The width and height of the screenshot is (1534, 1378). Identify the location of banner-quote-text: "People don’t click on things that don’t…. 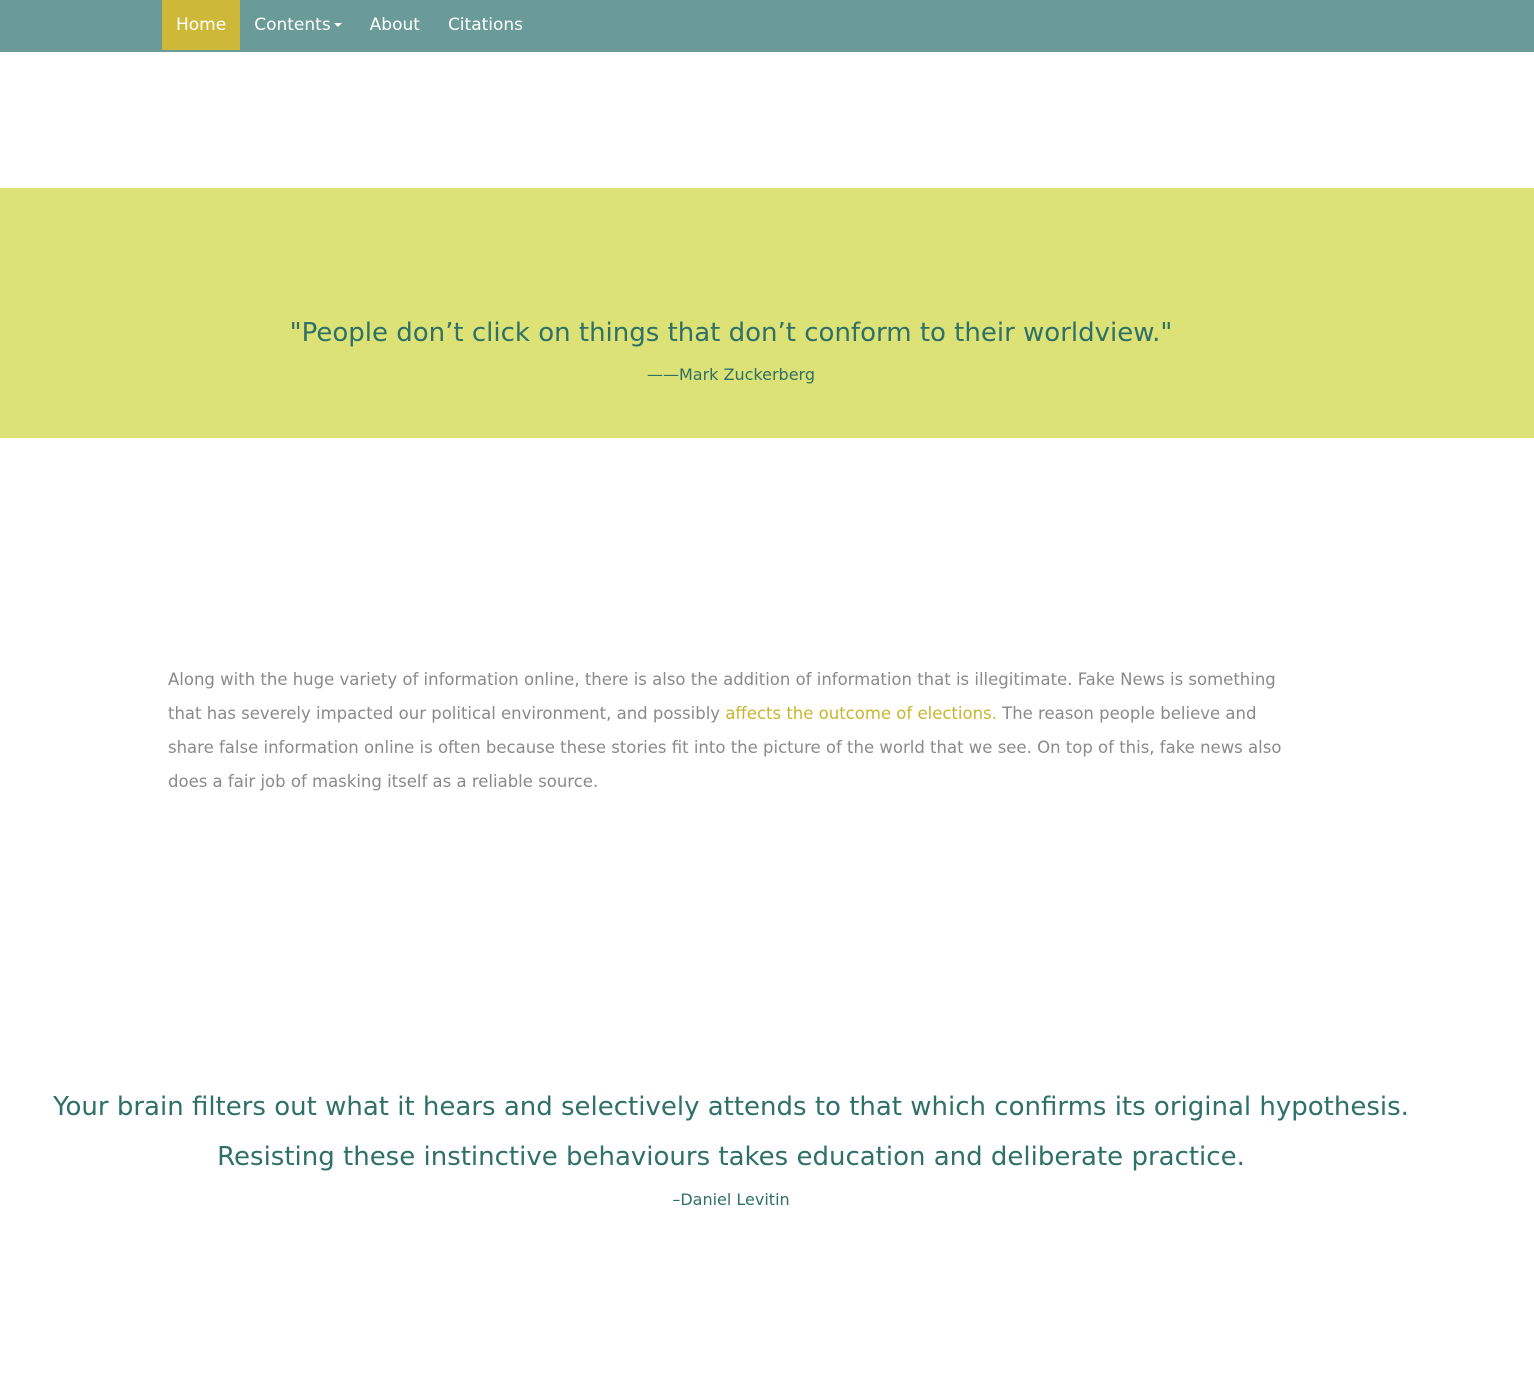
(731, 333).